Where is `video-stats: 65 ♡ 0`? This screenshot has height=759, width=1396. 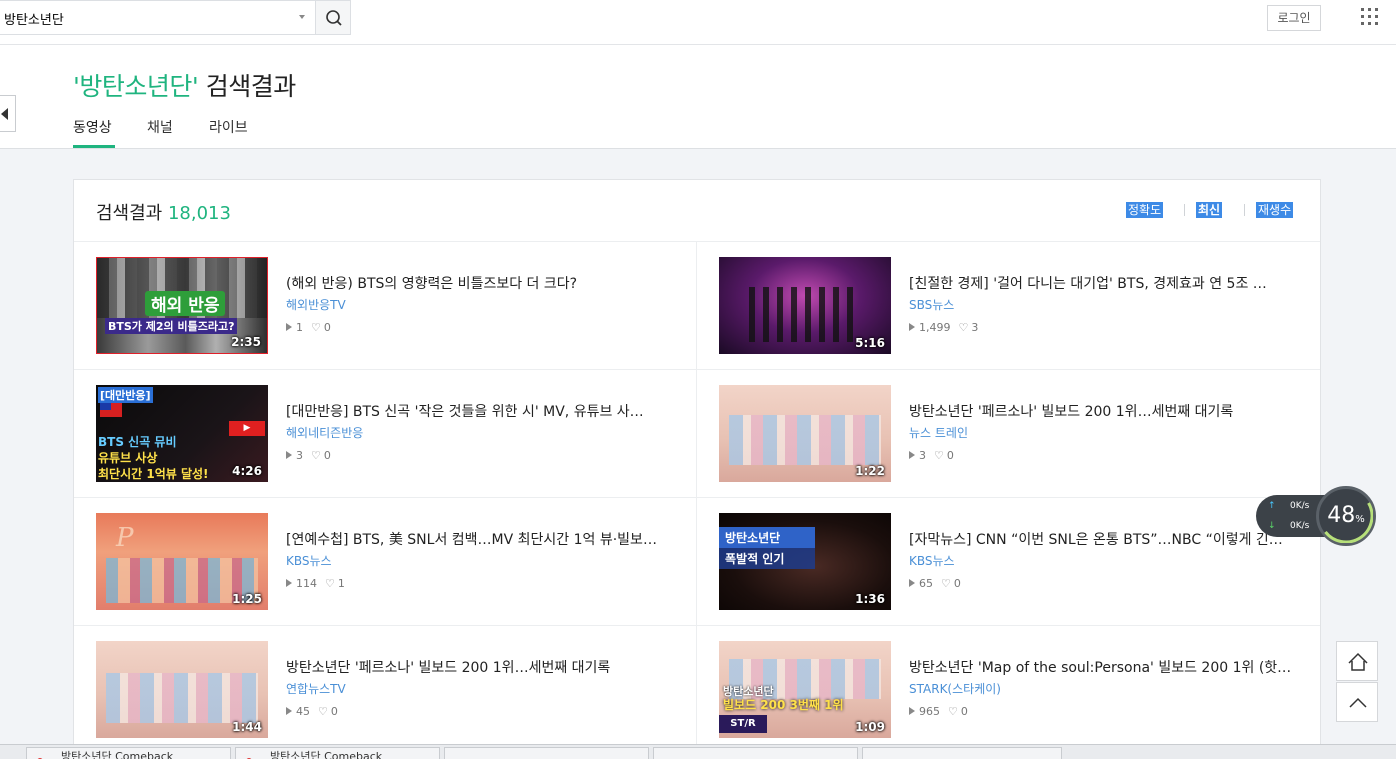 video-stats: 65 ♡ 0 is located at coordinates (935, 583).